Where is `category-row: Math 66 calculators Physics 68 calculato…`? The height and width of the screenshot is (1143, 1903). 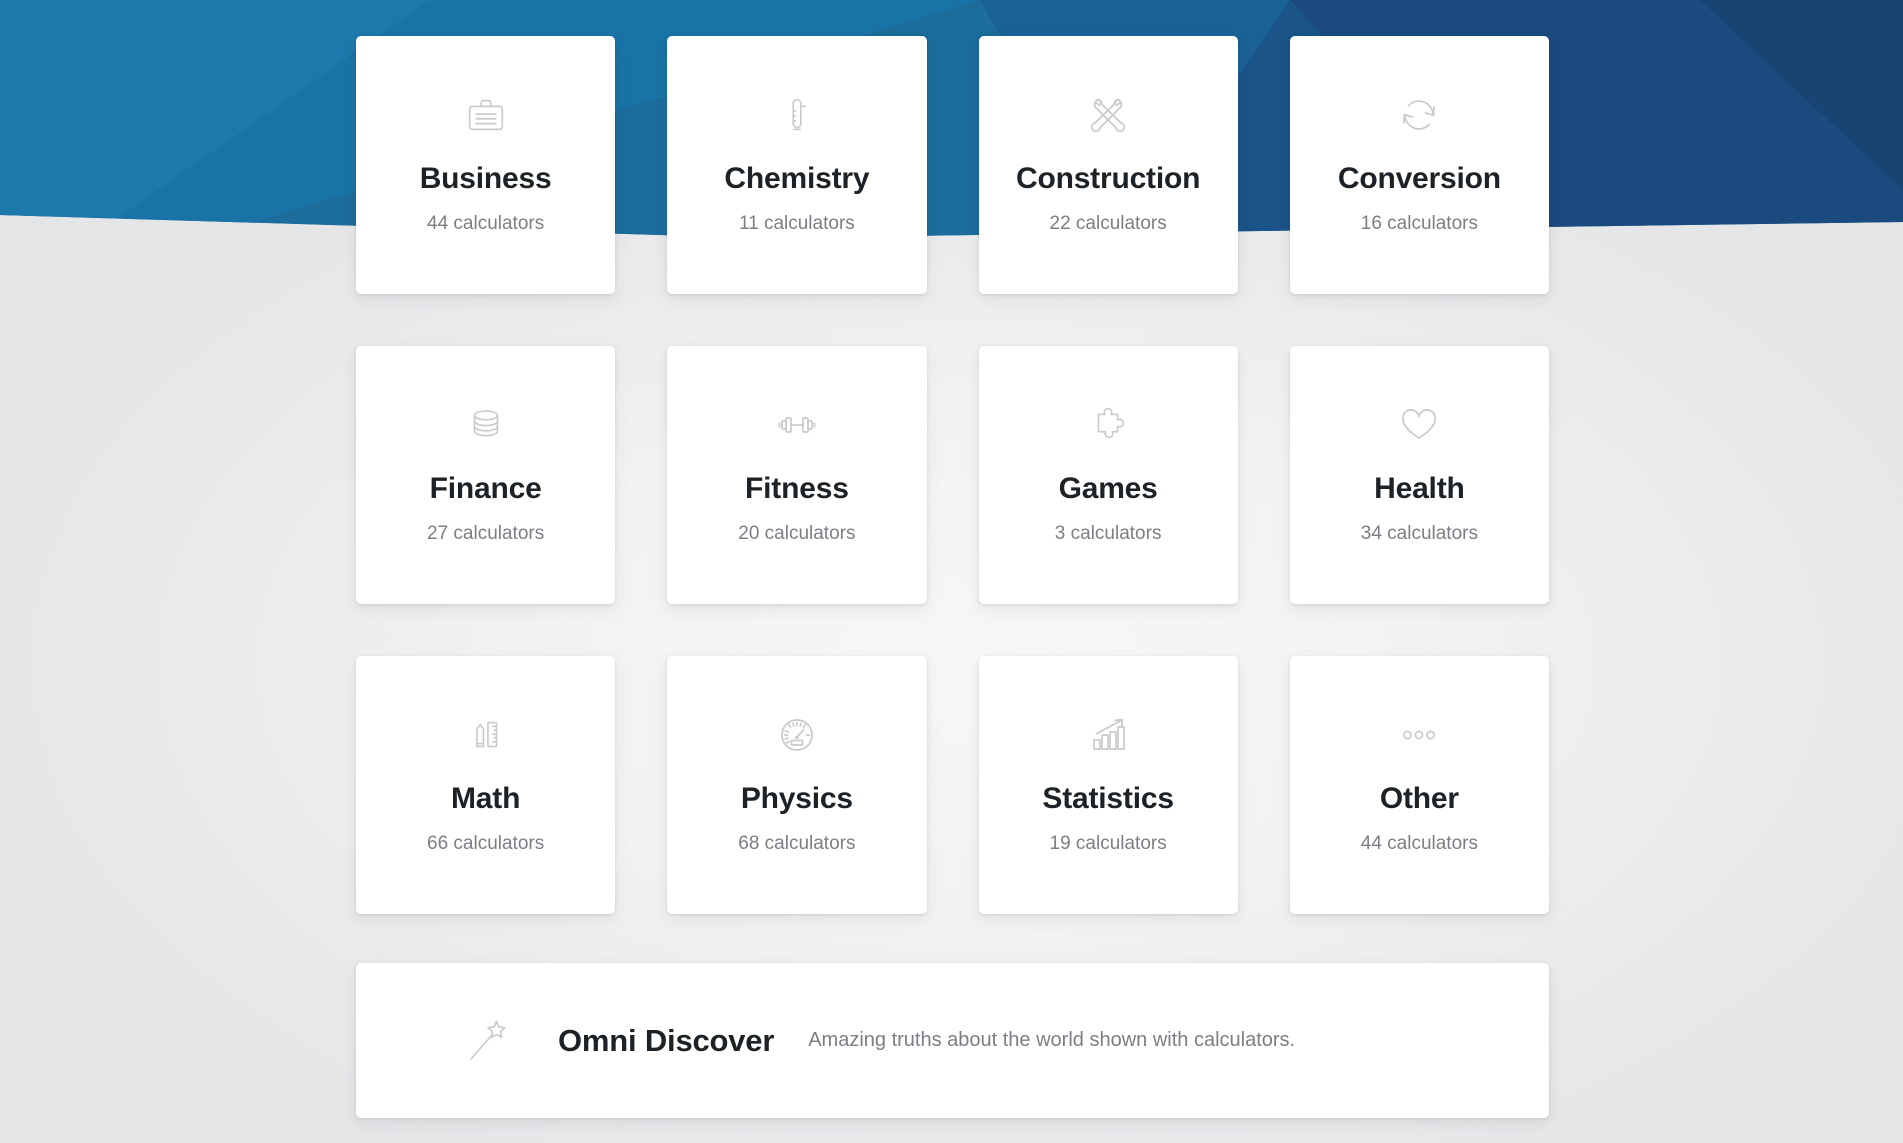
category-row: Math 66 calculators Physics 68 calculato… is located at coordinates (952, 785).